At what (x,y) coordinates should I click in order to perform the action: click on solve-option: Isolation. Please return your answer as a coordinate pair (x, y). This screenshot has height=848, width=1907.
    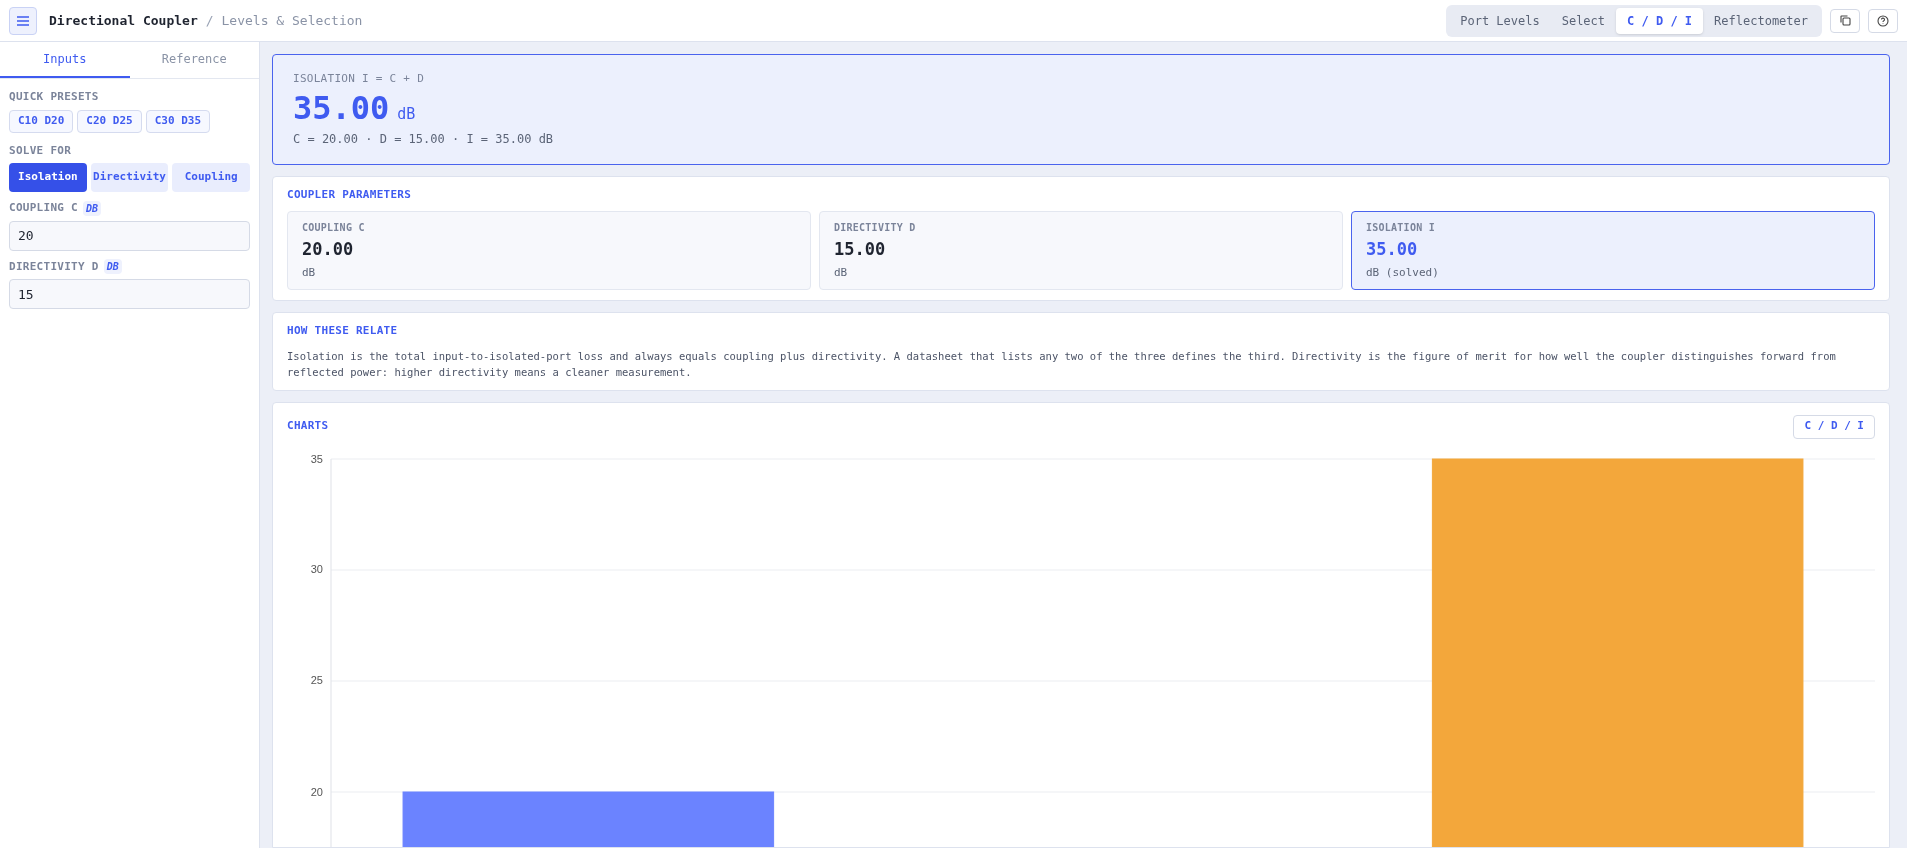
    Looking at the image, I should click on (48, 177).